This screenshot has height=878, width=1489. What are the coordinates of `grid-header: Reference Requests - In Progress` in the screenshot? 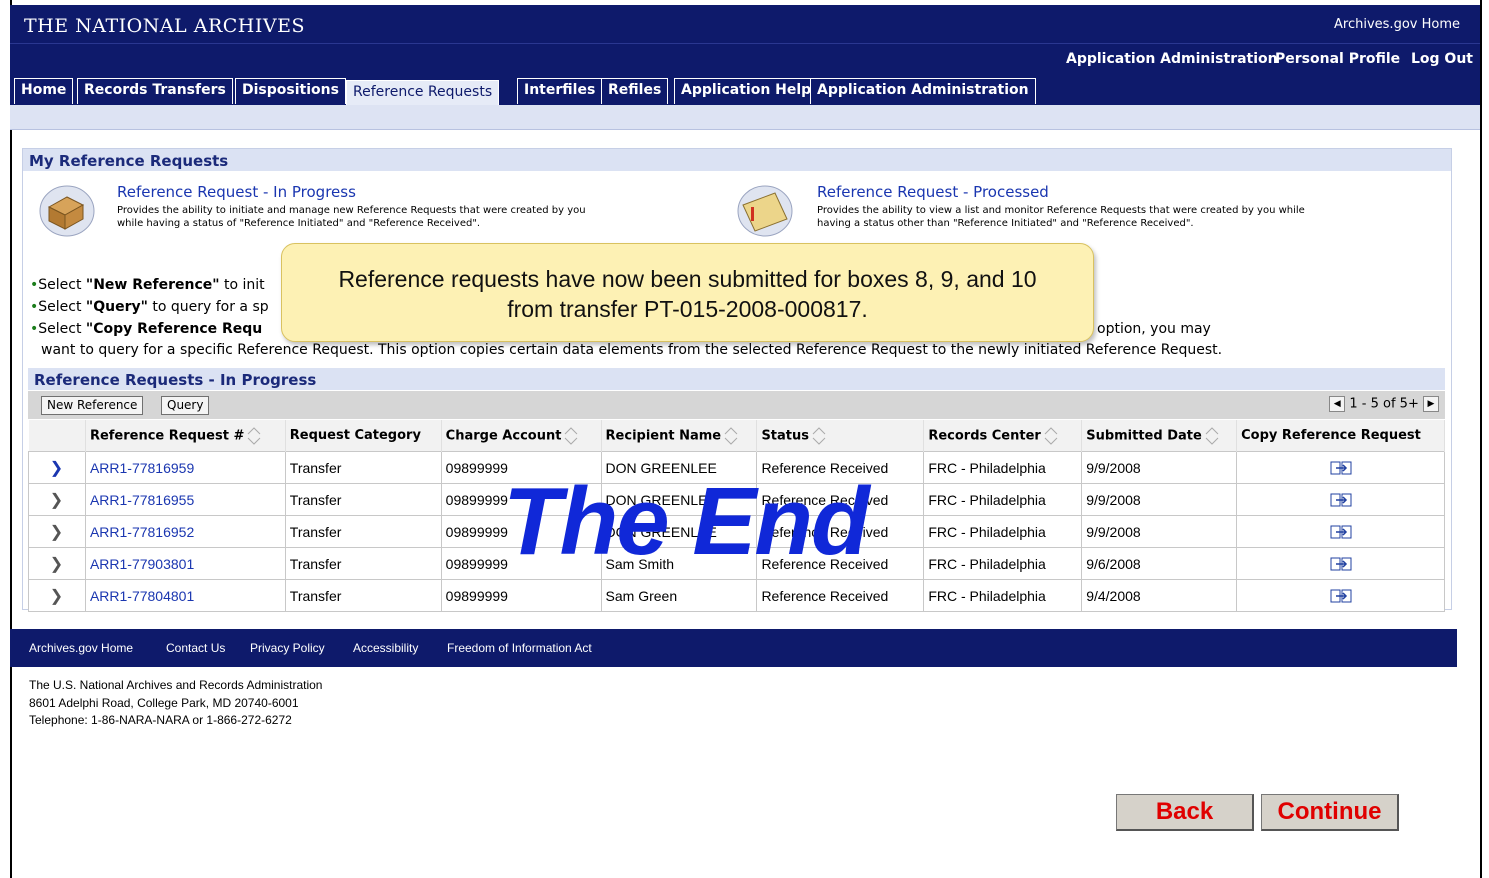 It's located at (736, 379).